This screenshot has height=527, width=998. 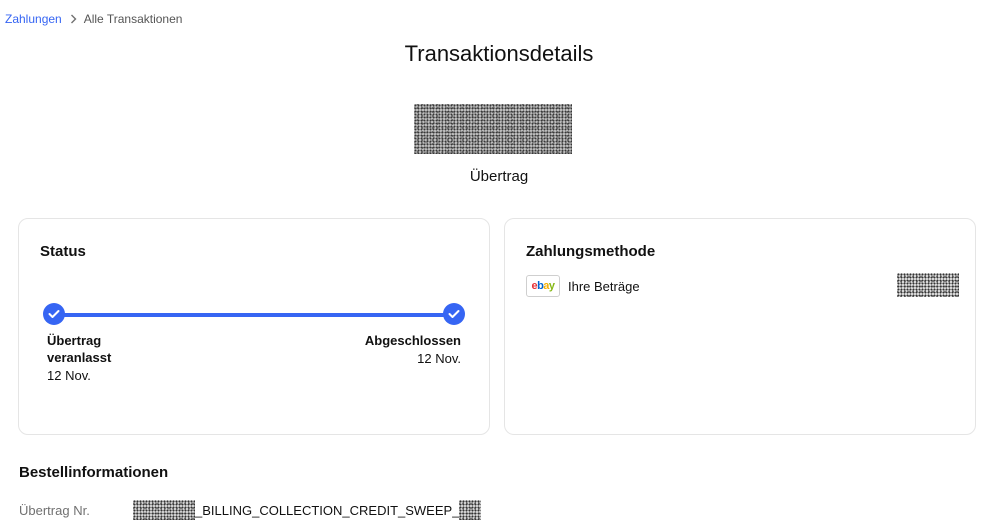 What do you see at coordinates (54, 510) in the screenshot?
I see `transfer-number-label: Übertrag Nr.` at bounding box center [54, 510].